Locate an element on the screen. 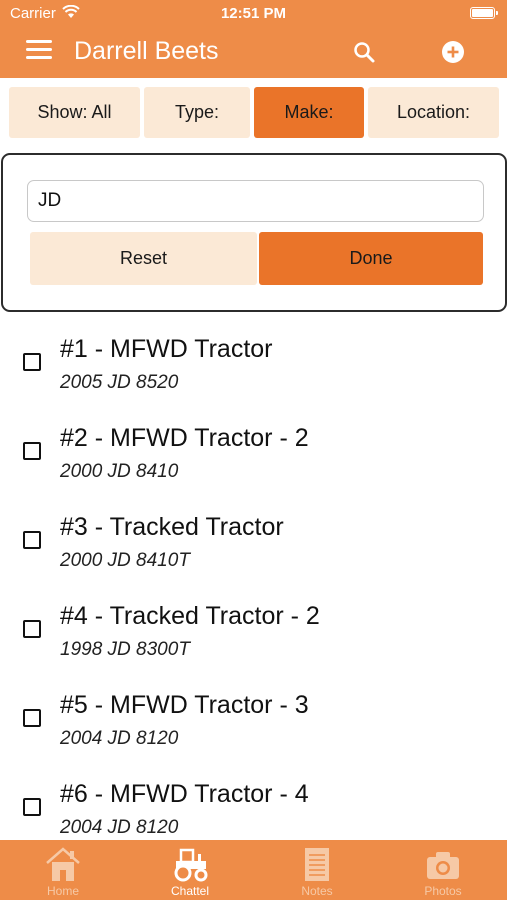  filter-type-button: Type: is located at coordinates (197, 112).